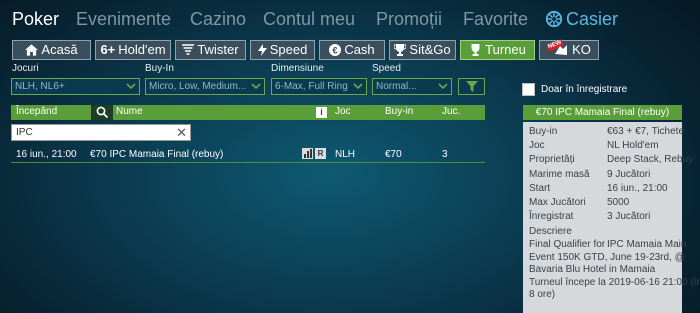  Describe the element at coordinates (157, 154) in the screenshot. I see `row-name: €70 IPC Mamaia Final (rebuy)` at that location.